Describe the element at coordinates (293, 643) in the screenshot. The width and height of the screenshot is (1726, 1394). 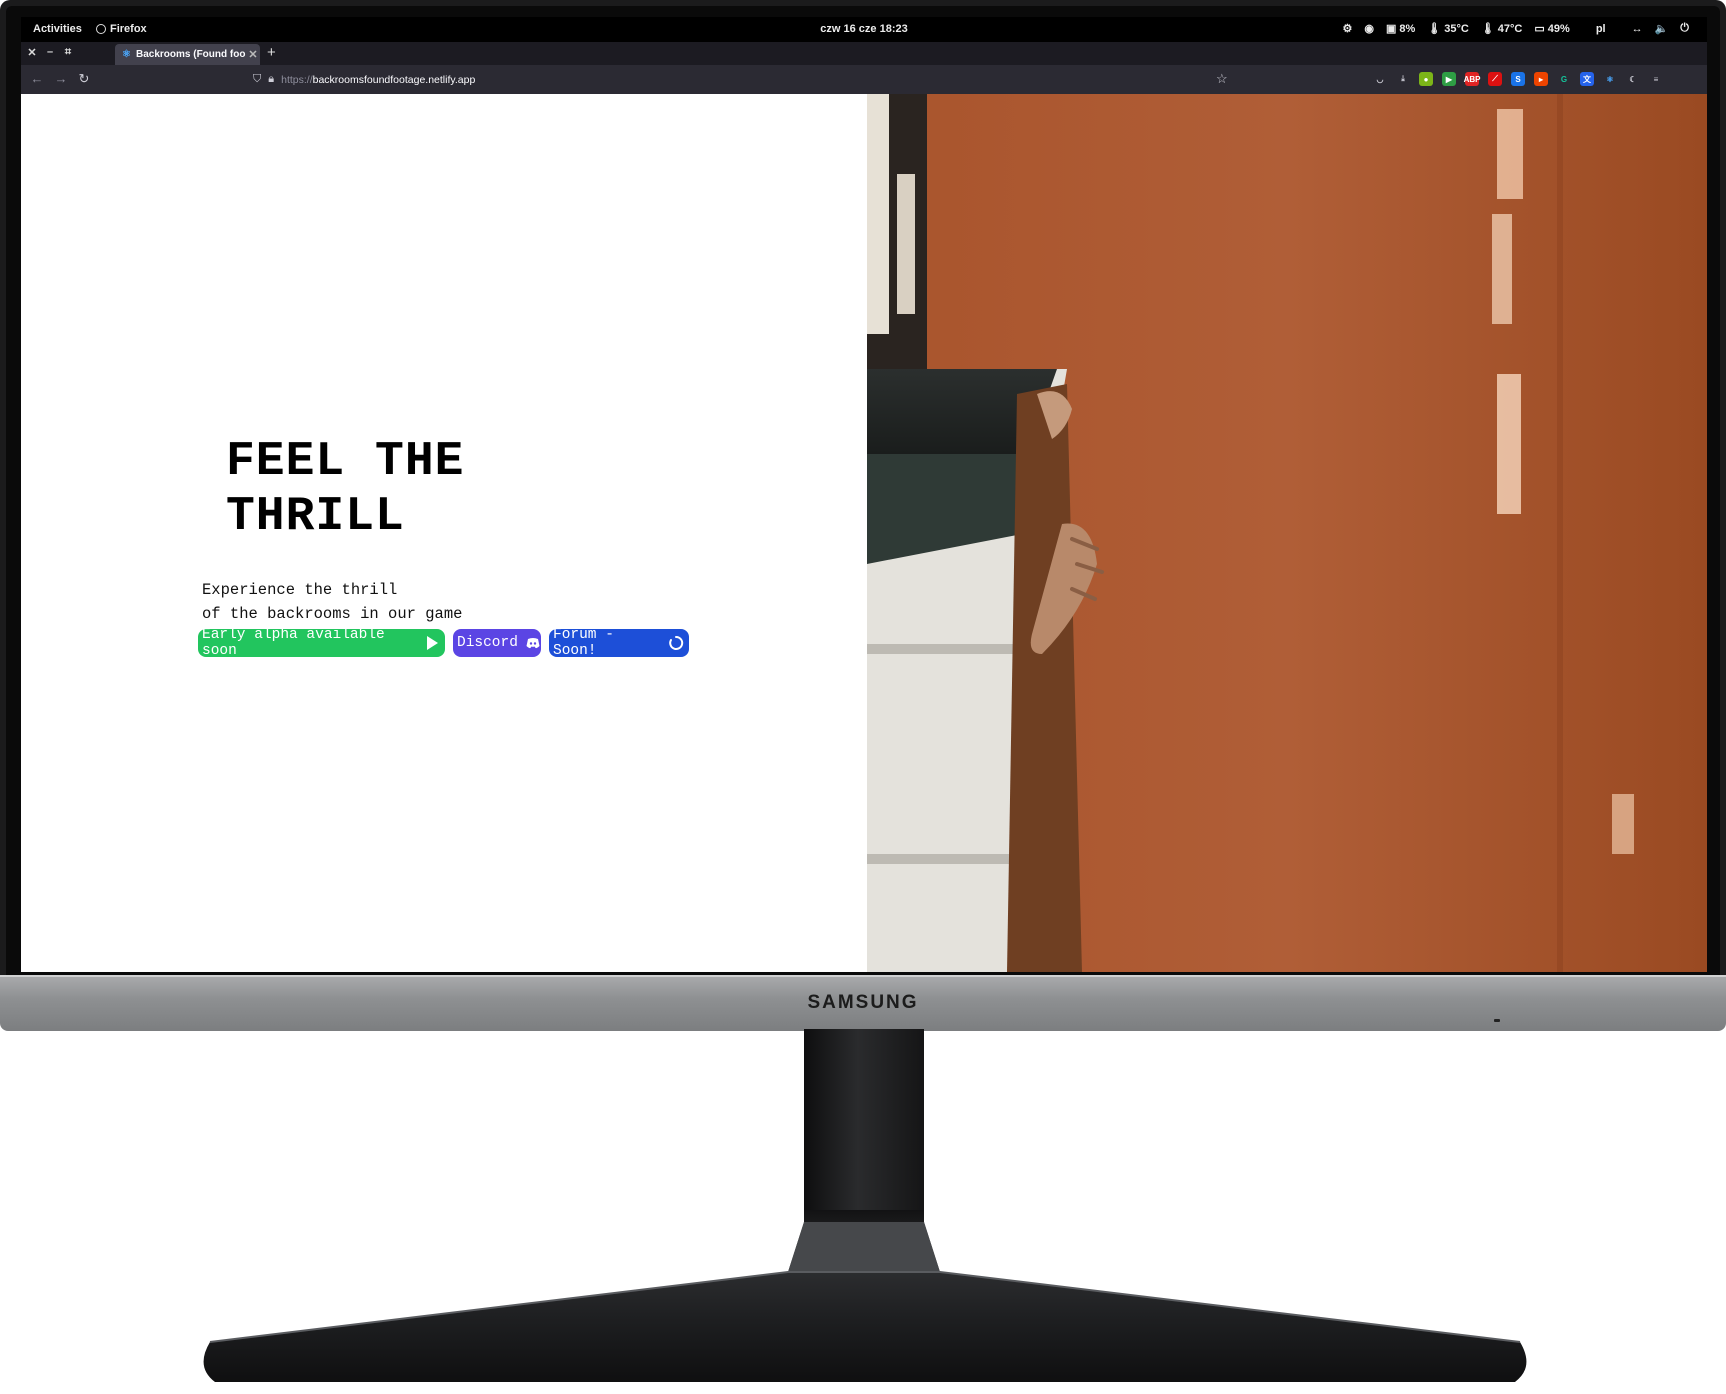
I see `early-alpha-label: Early alpha available soon` at that location.